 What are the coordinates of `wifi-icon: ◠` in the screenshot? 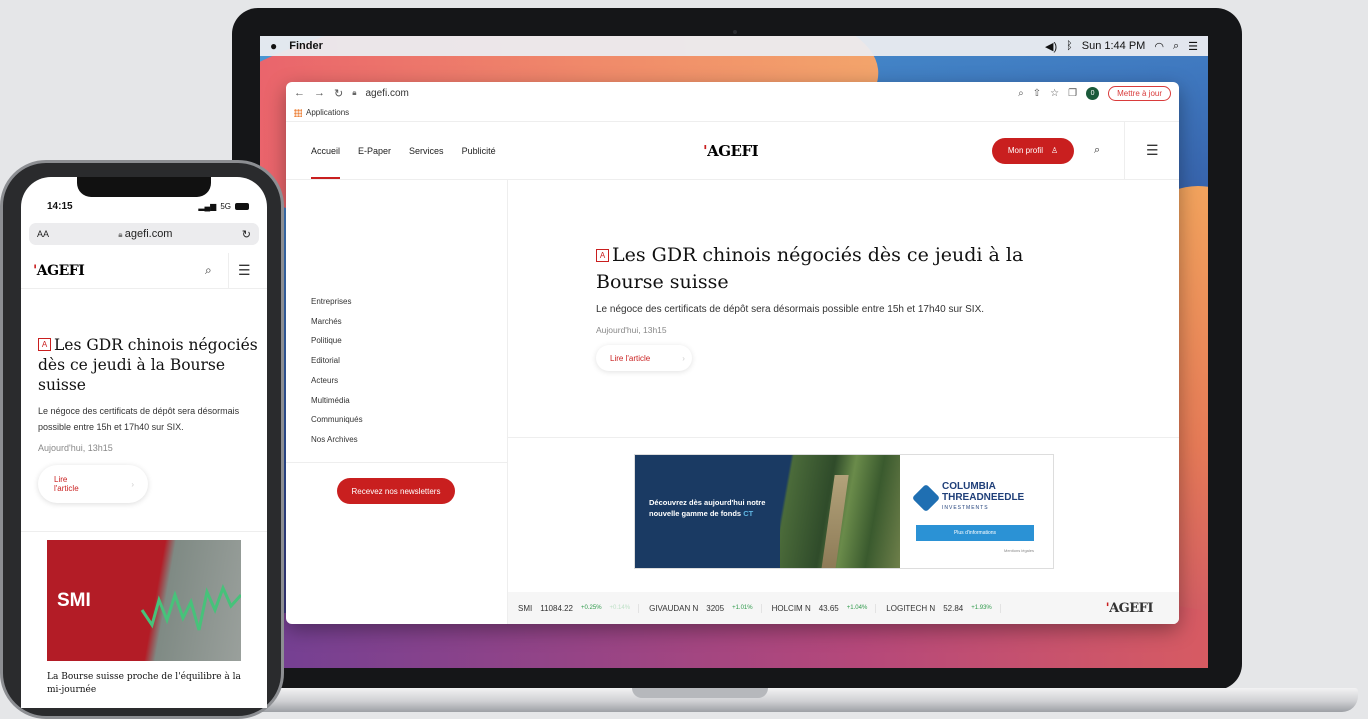 It's located at (1159, 46).